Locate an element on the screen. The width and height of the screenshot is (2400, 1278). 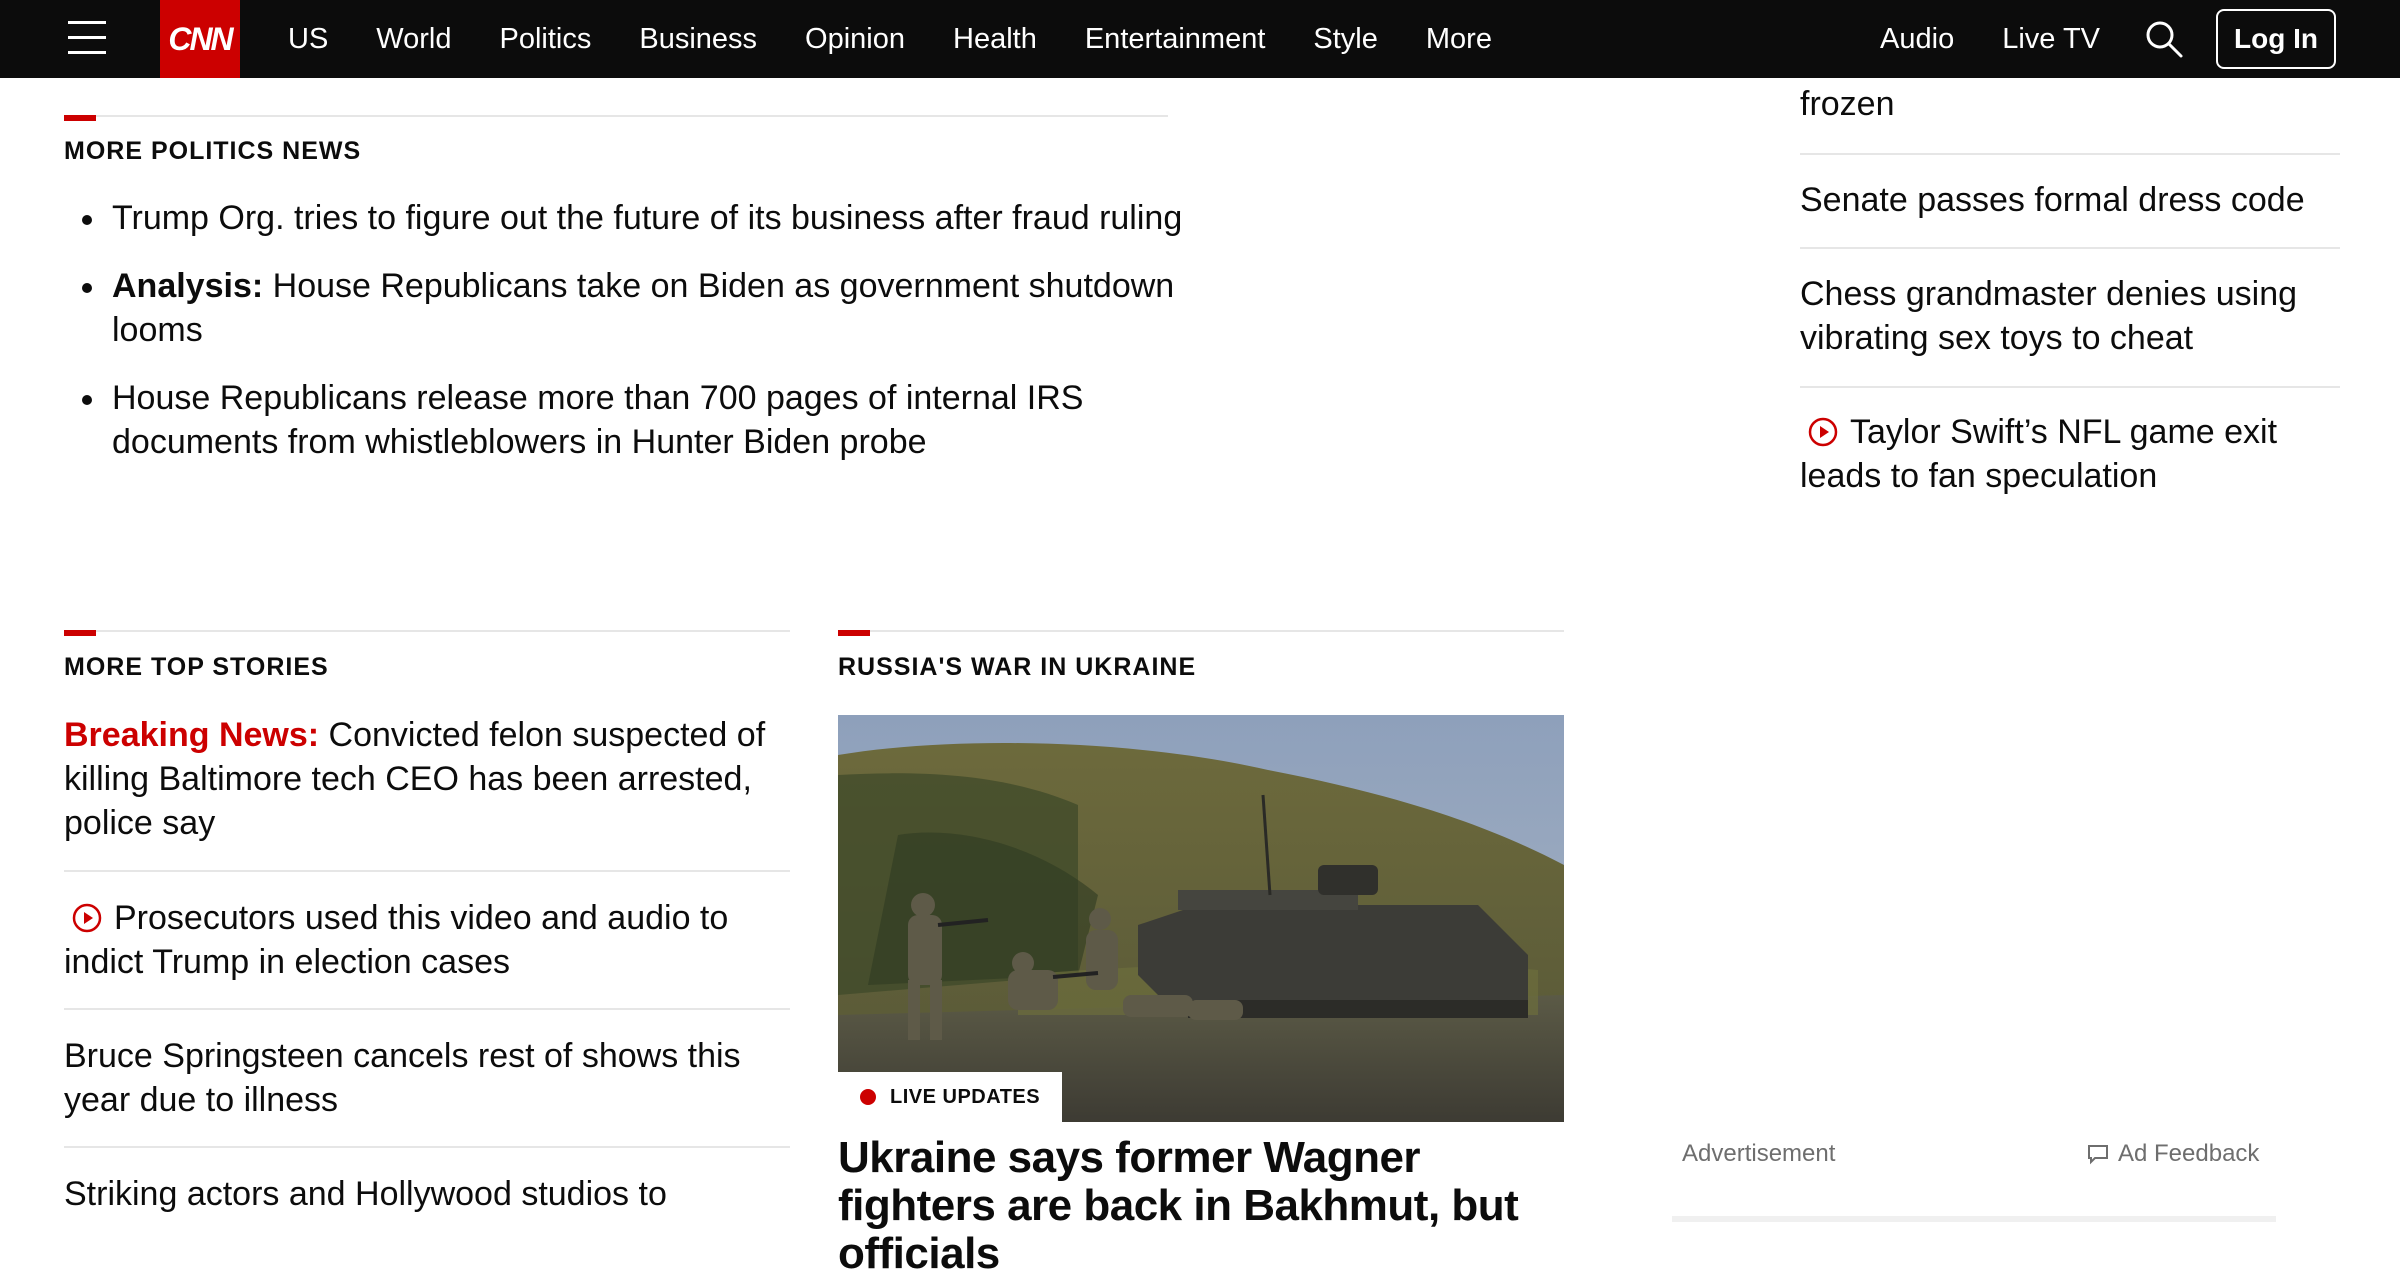
search-icon is located at coordinates (2164, 39).